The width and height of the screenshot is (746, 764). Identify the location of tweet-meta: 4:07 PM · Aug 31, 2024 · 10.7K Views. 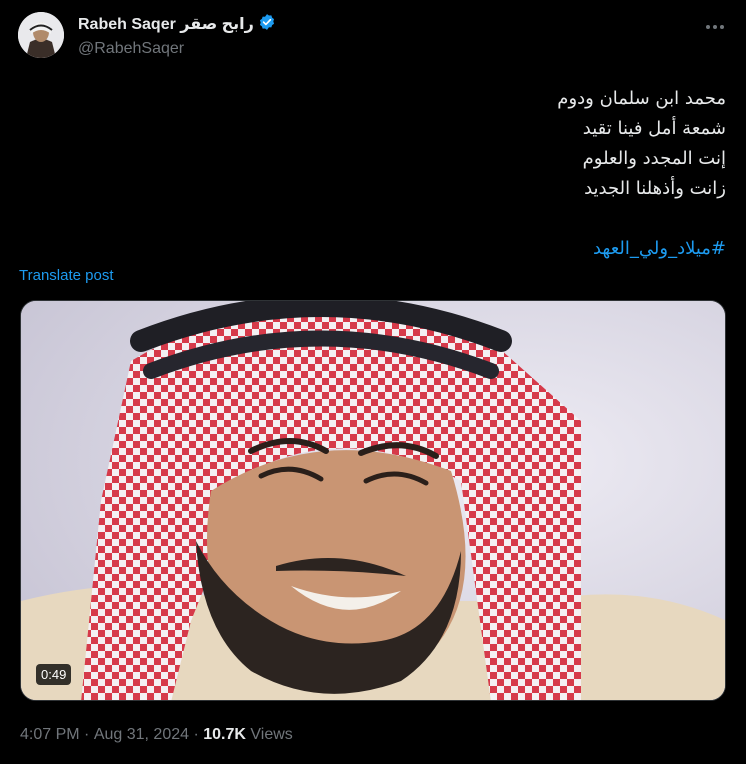
(156, 735).